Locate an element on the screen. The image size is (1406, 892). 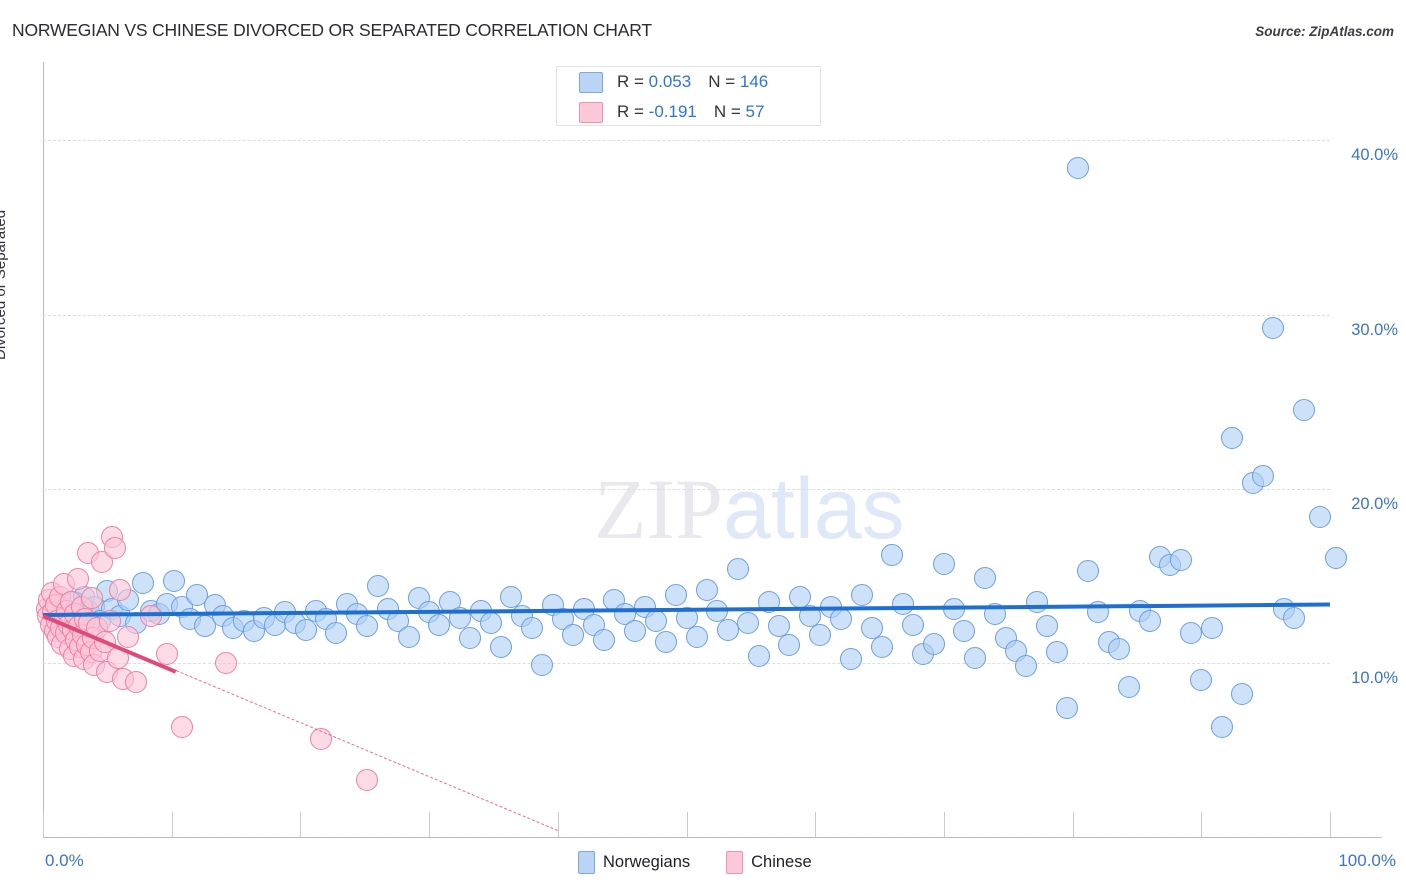
legend-n-label-chinese: N = is located at coordinates (729, 111).